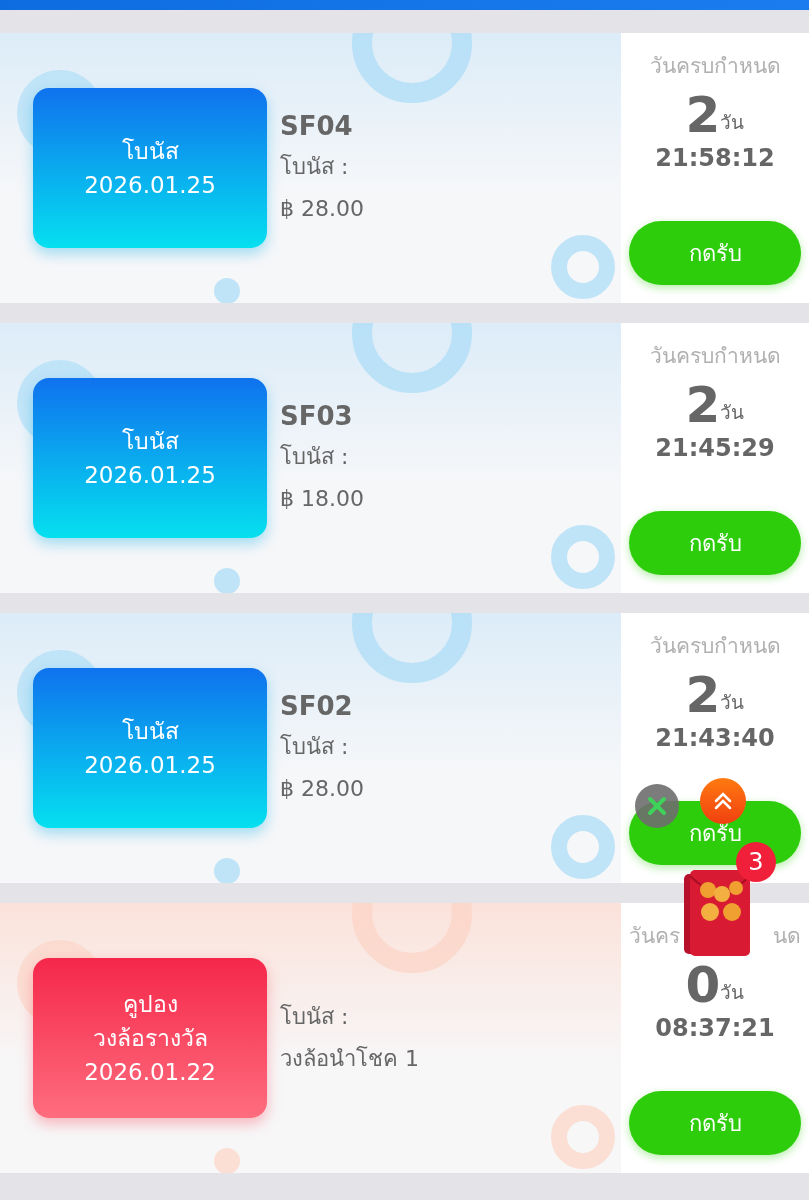 The height and width of the screenshot is (1200, 809). I want to click on countdown-time: 21:58:12, so click(715, 158).